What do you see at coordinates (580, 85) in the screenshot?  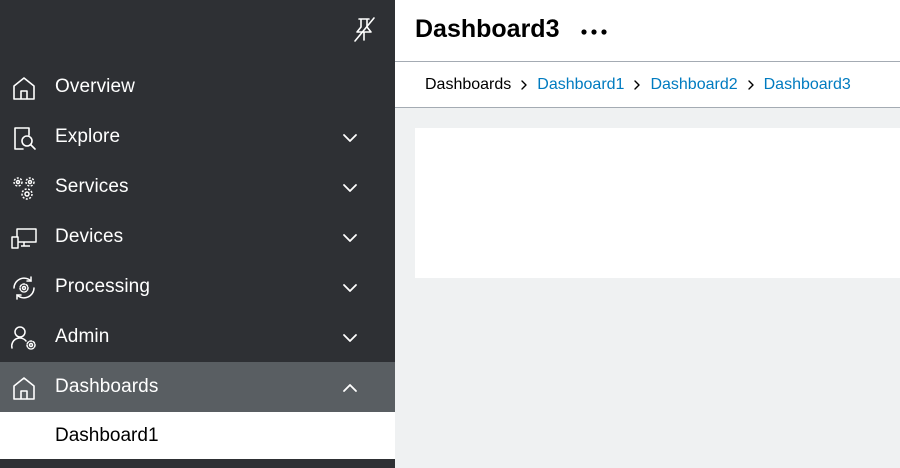 I see `breadcrumb-item-dashboard1: Dashboard1` at bounding box center [580, 85].